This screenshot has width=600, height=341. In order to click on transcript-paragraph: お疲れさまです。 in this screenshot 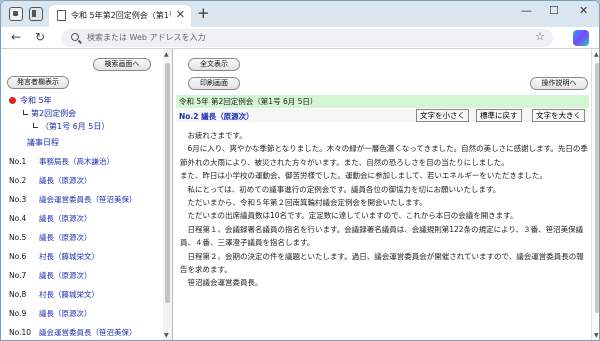, I will do `click(213, 135)`.